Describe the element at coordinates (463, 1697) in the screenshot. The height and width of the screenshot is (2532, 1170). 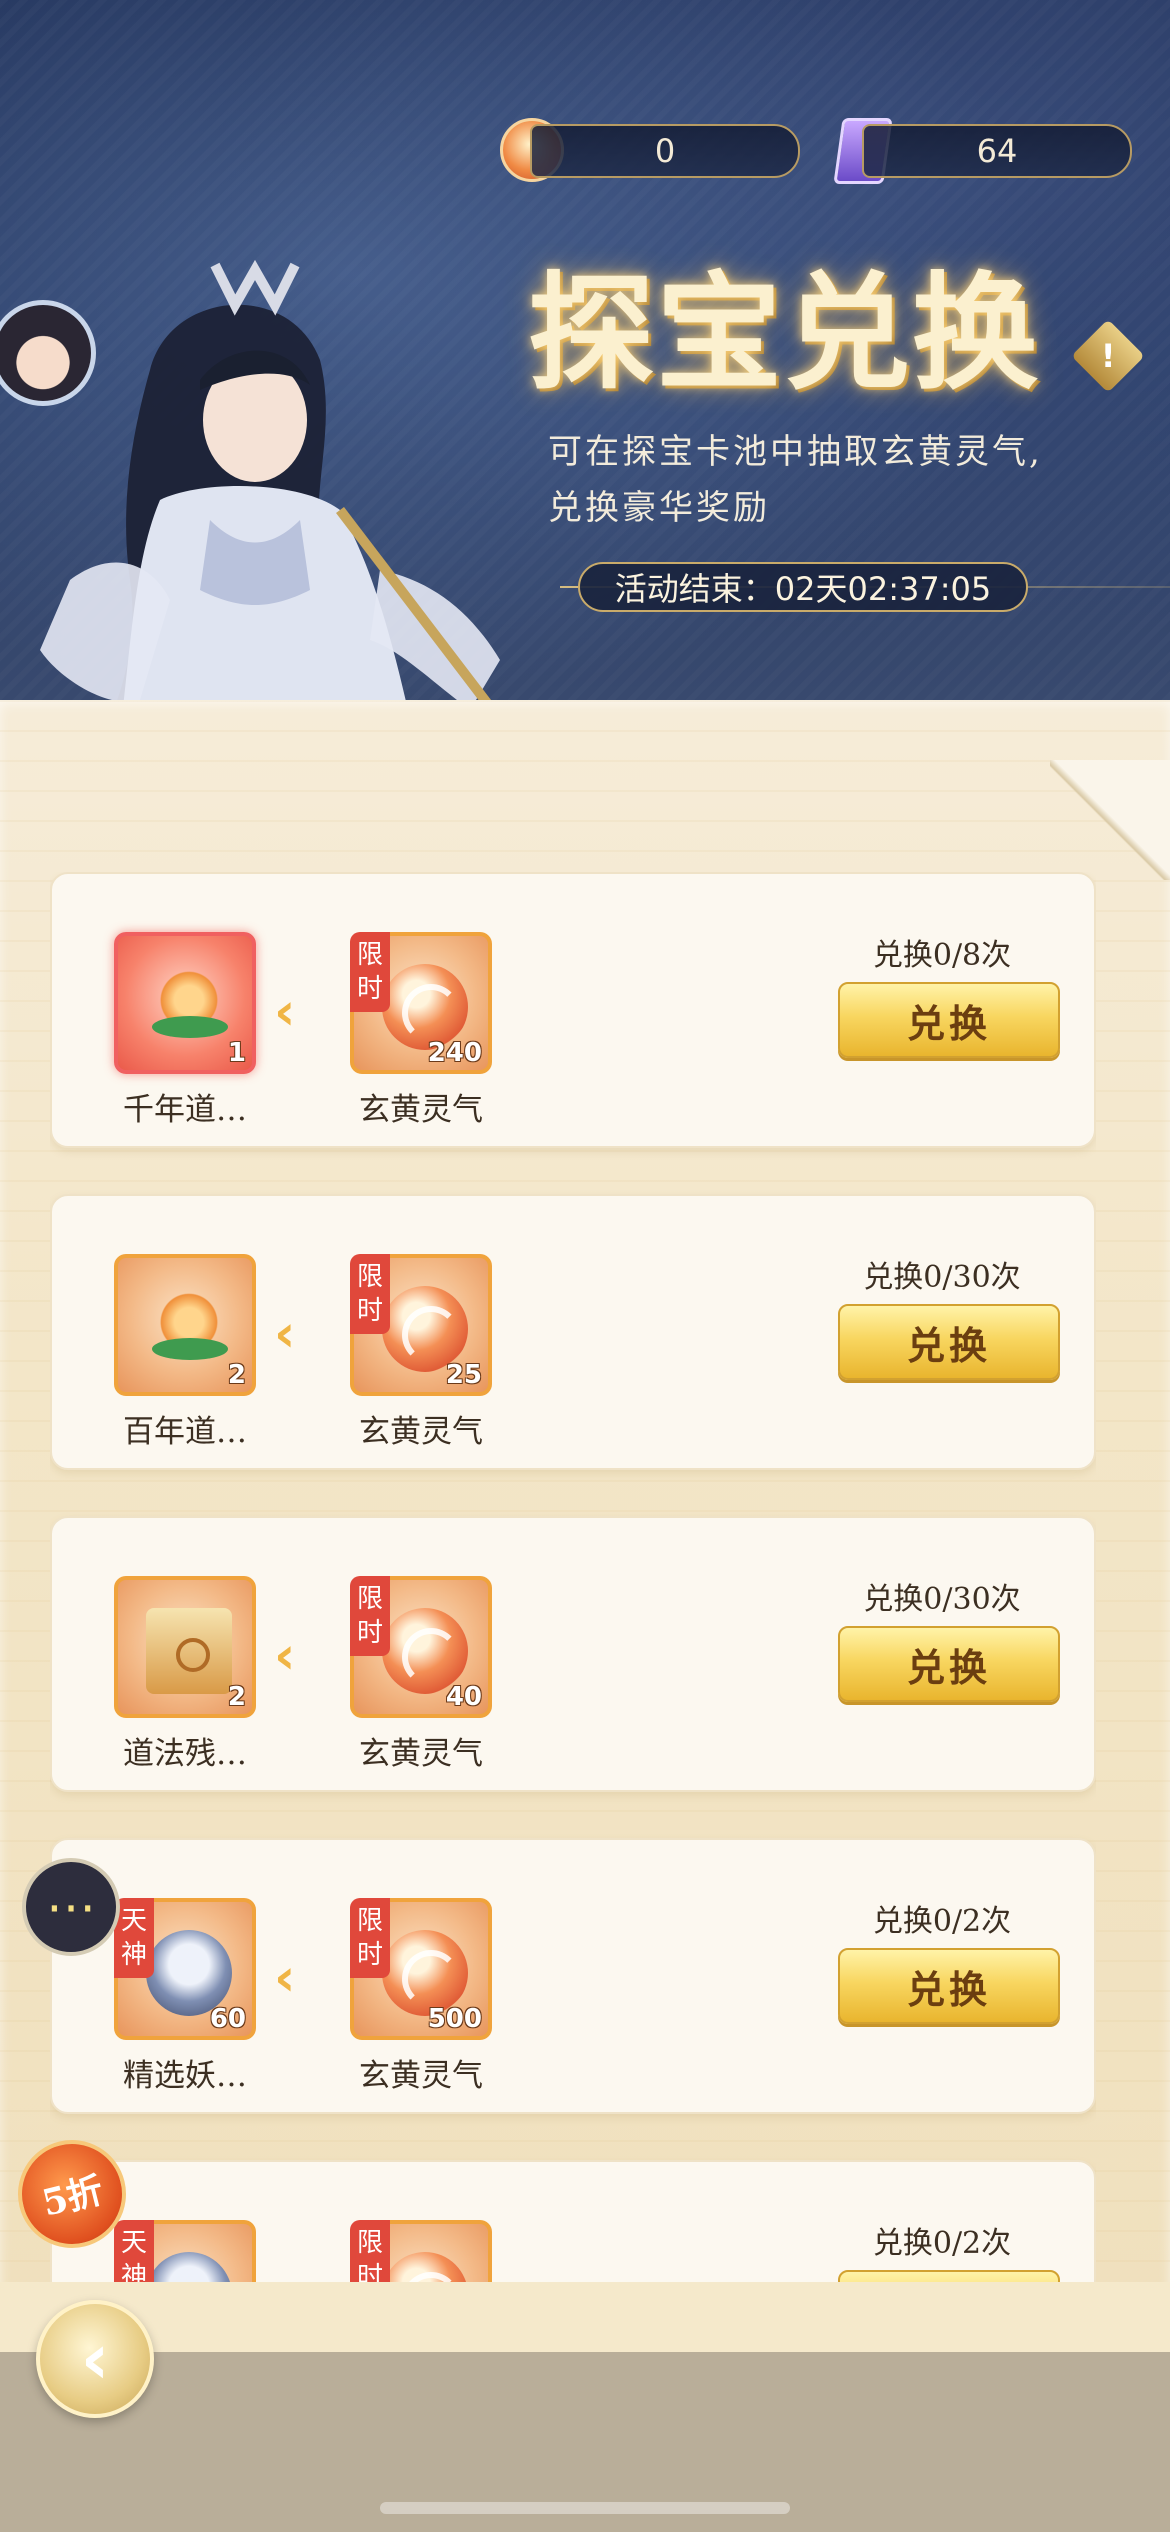
I see `cost-count: 40` at that location.